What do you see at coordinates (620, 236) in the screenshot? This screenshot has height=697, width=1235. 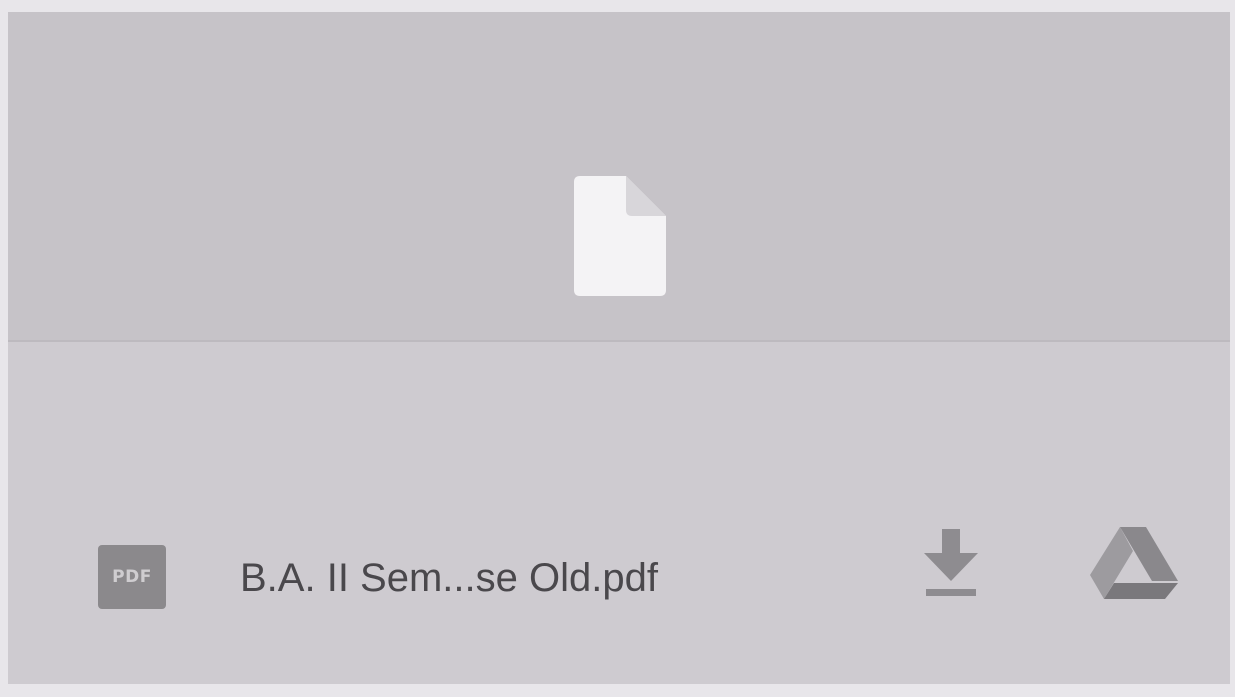 I see `generic-file-icon` at bounding box center [620, 236].